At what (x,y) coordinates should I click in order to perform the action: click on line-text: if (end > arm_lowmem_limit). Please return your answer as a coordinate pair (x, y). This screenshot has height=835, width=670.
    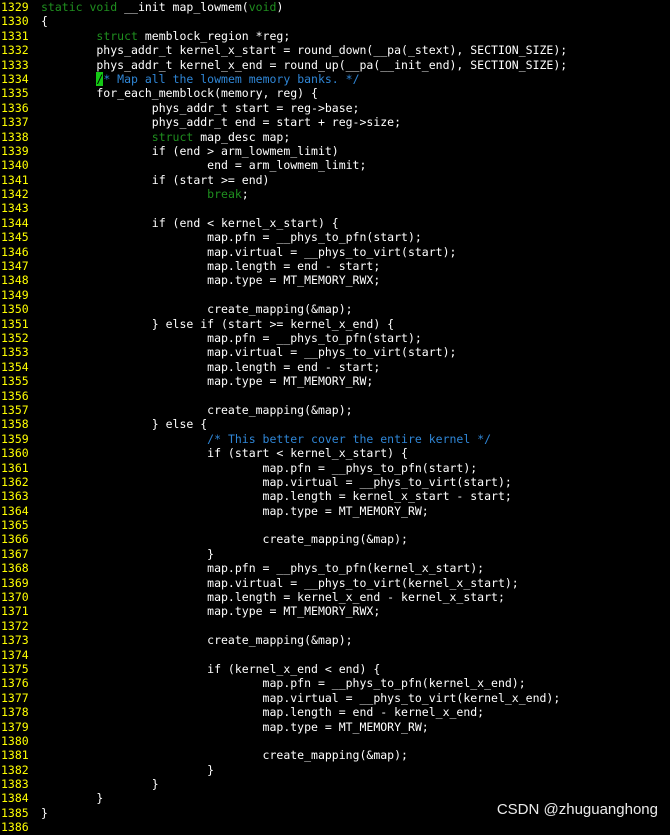
    Looking at the image, I should click on (190, 151).